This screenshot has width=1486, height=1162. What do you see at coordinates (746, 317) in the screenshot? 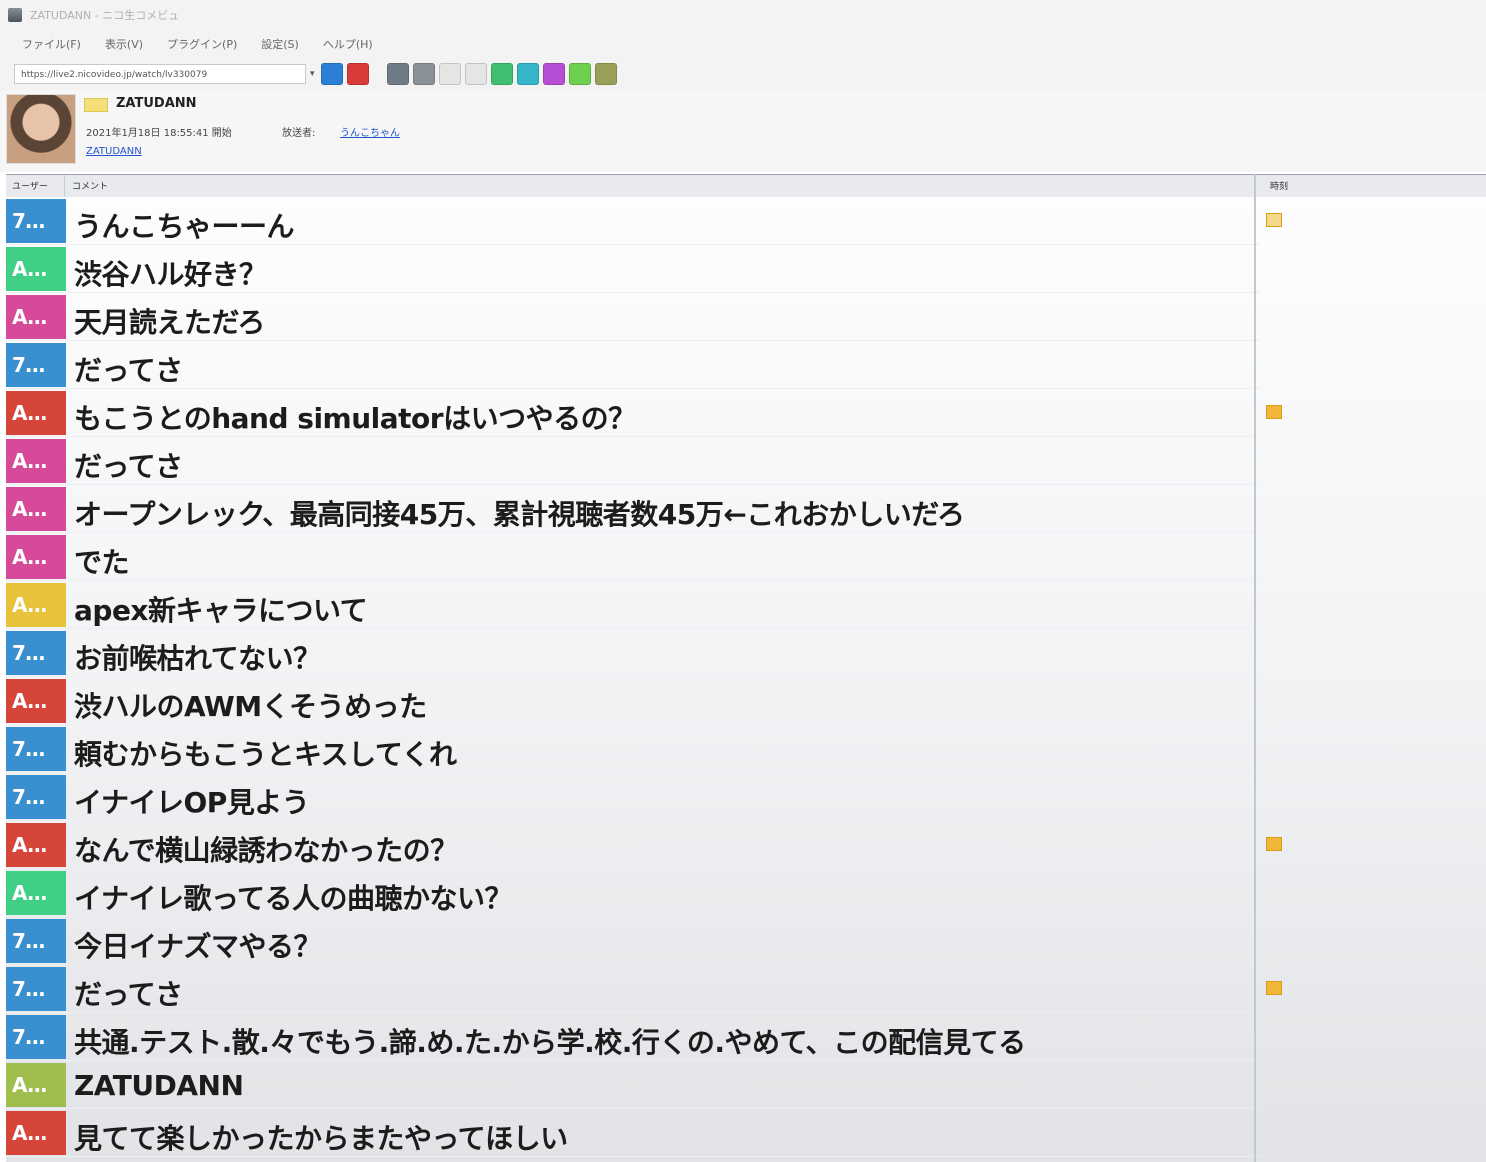
I see `comment-row: A... 天月読えただろ` at bounding box center [746, 317].